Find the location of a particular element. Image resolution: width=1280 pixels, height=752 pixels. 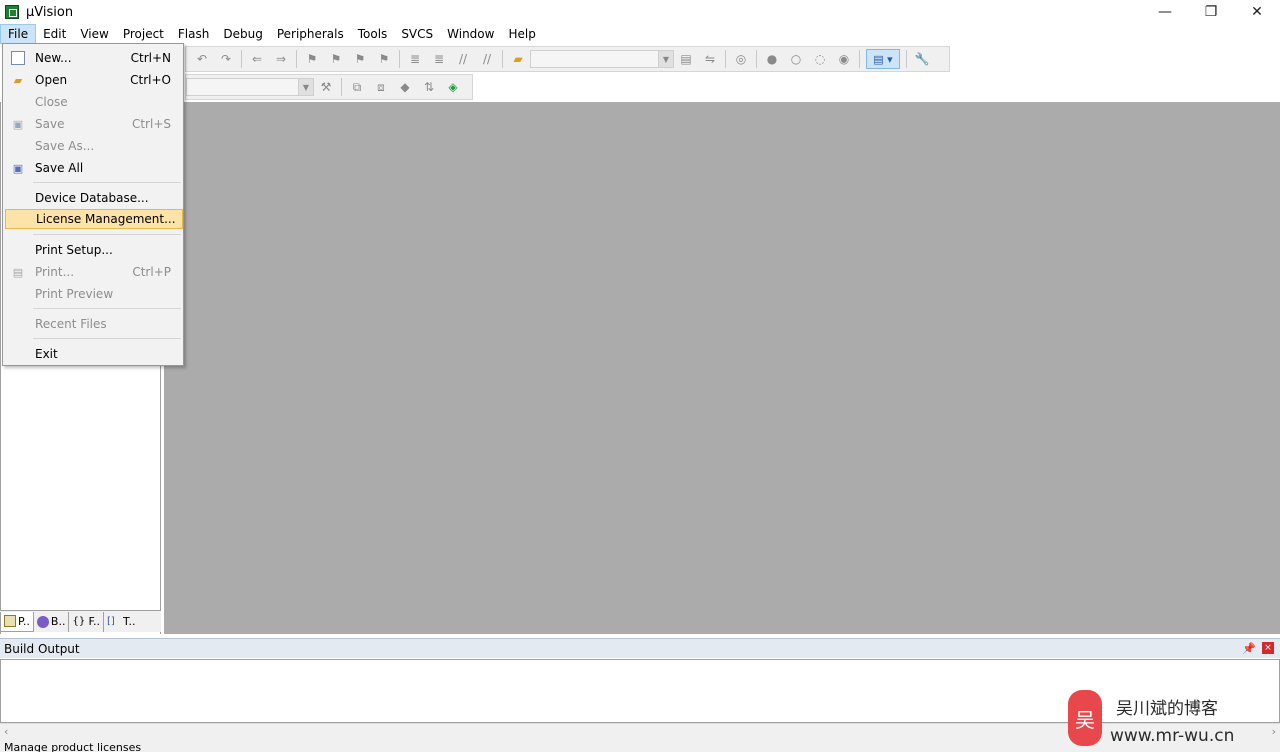

open-folder-icon: ▰ is located at coordinates (18, 80).